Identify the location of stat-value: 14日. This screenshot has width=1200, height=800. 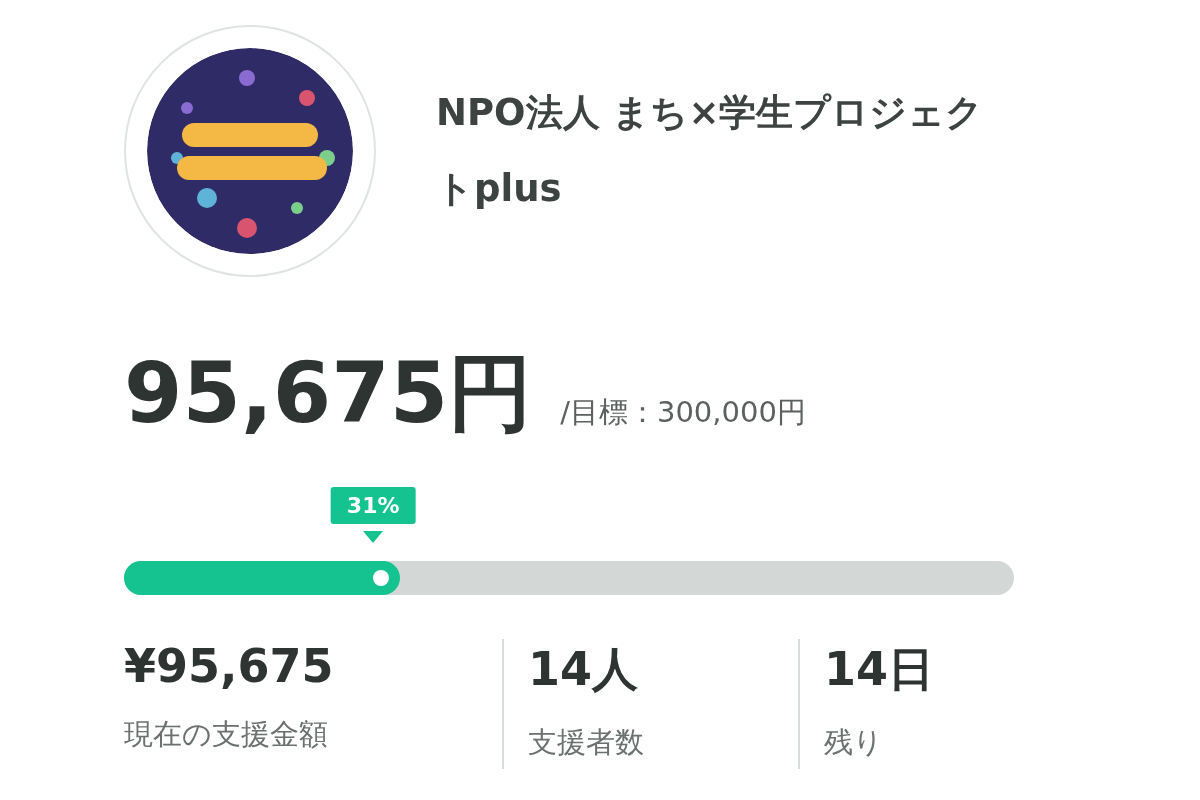
(879, 669).